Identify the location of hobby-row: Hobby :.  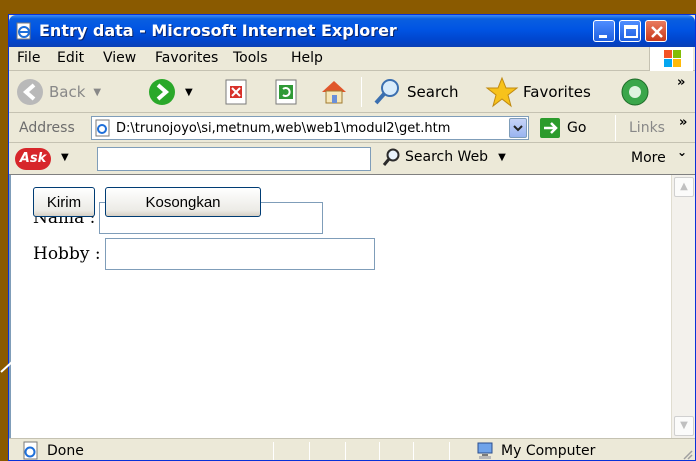
(204, 254).